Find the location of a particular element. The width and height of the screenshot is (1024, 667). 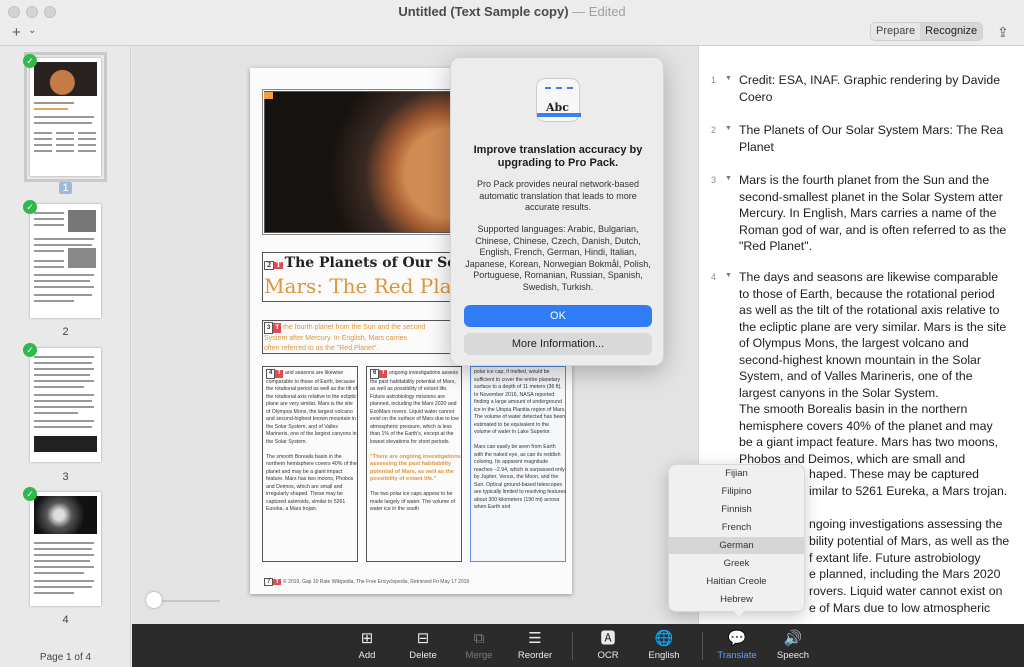

language-option: French is located at coordinates (736, 527).